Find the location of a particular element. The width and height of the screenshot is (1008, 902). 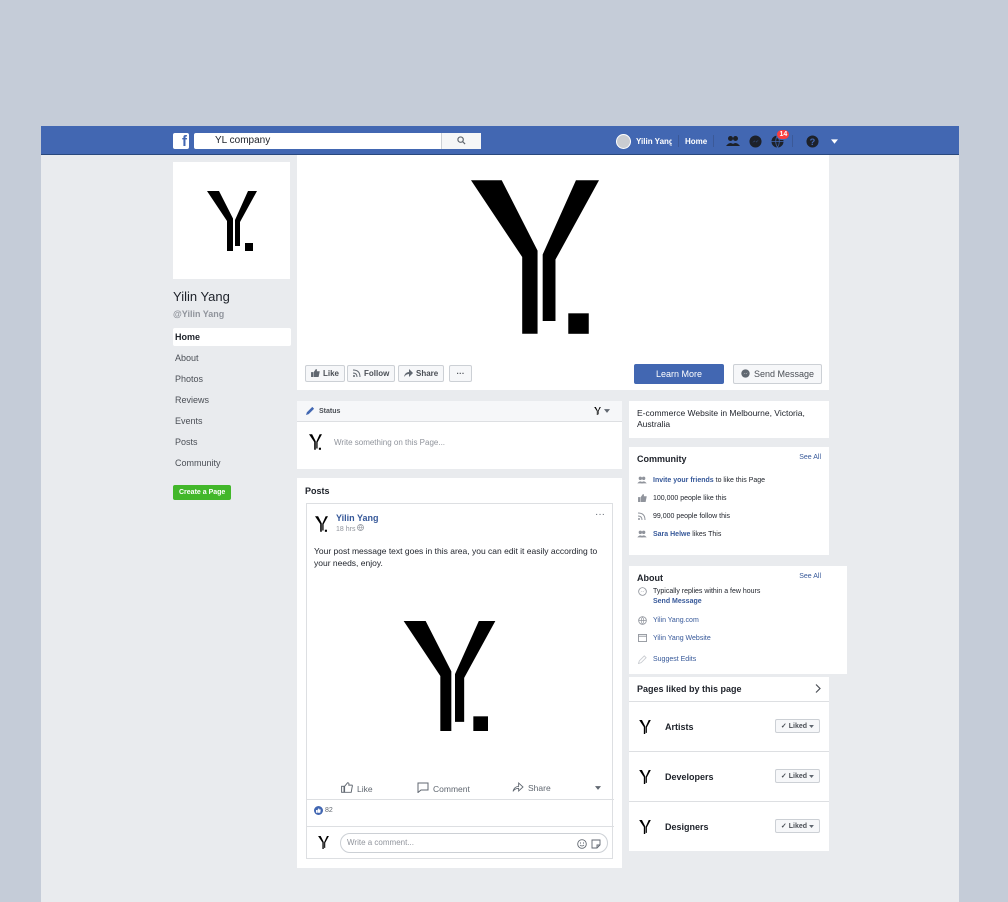

help-icon: ? is located at coordinates (812, 141).